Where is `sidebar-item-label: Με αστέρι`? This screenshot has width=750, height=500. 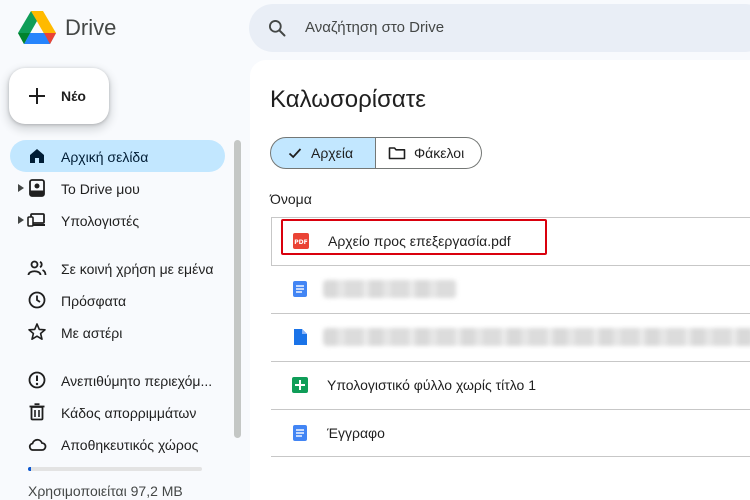 sidebar-item-label: Με αστέρι is located at coordinates (92, 333).